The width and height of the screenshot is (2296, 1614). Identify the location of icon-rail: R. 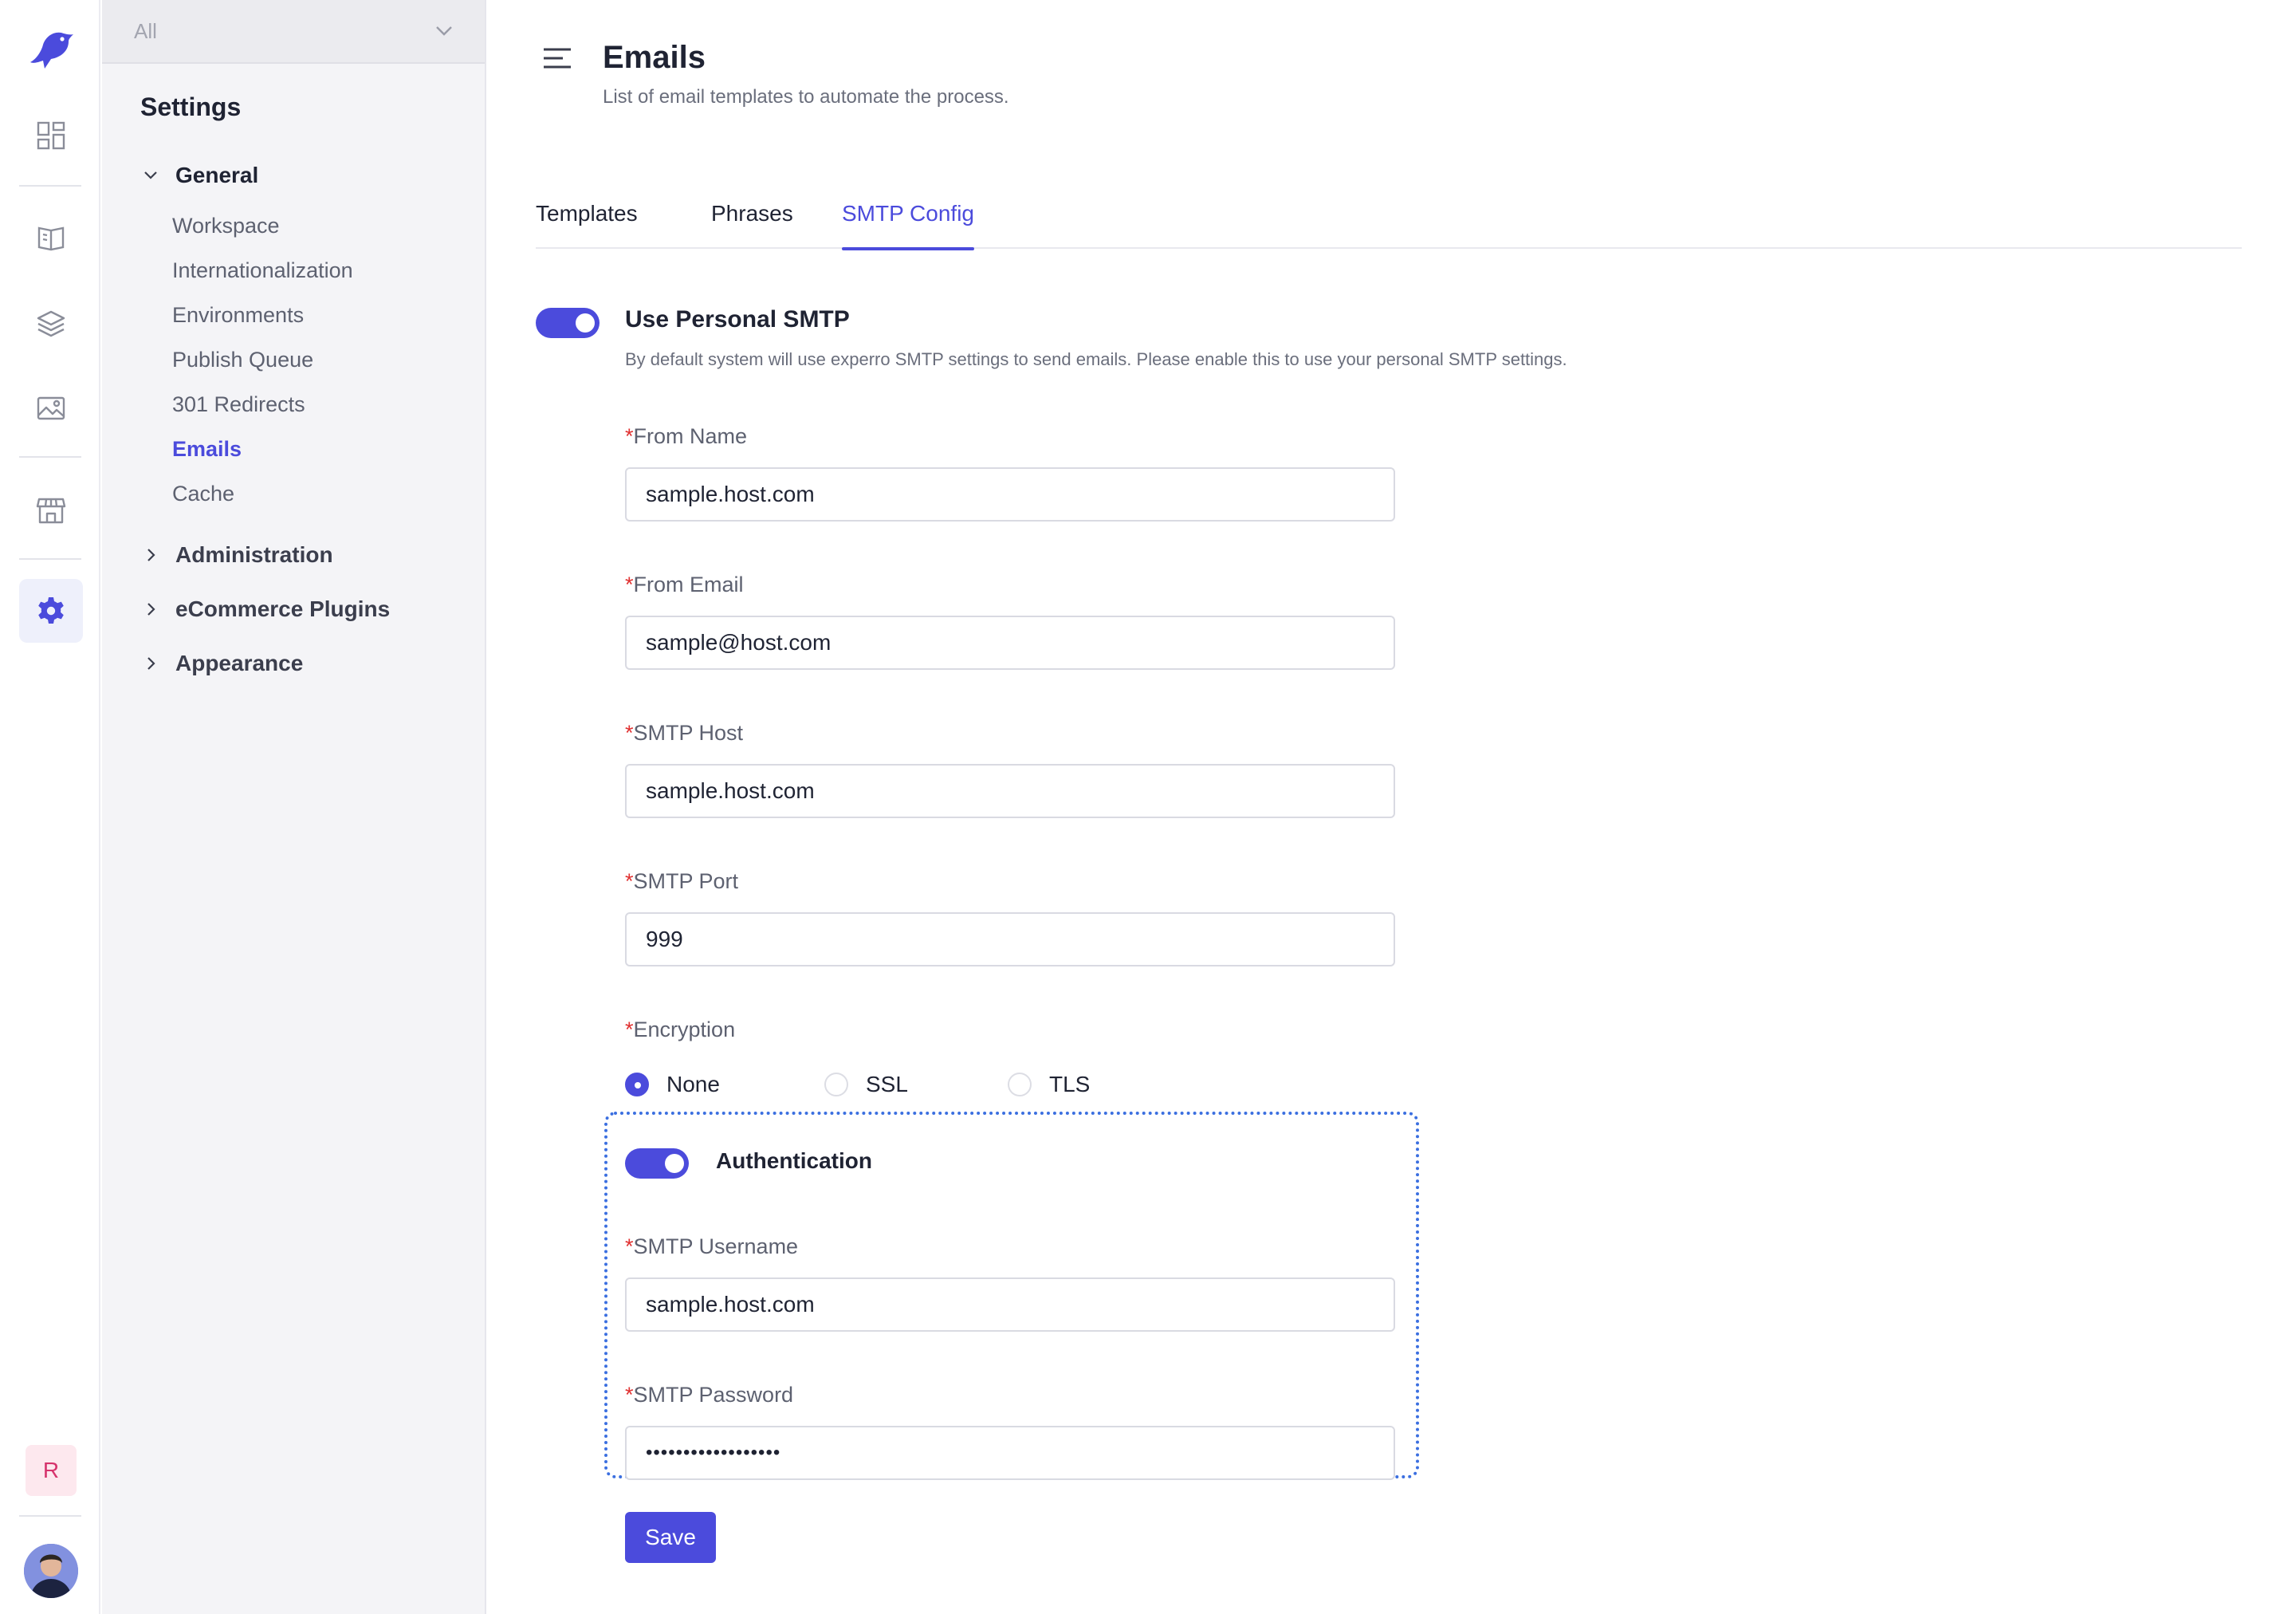
(50, 807).